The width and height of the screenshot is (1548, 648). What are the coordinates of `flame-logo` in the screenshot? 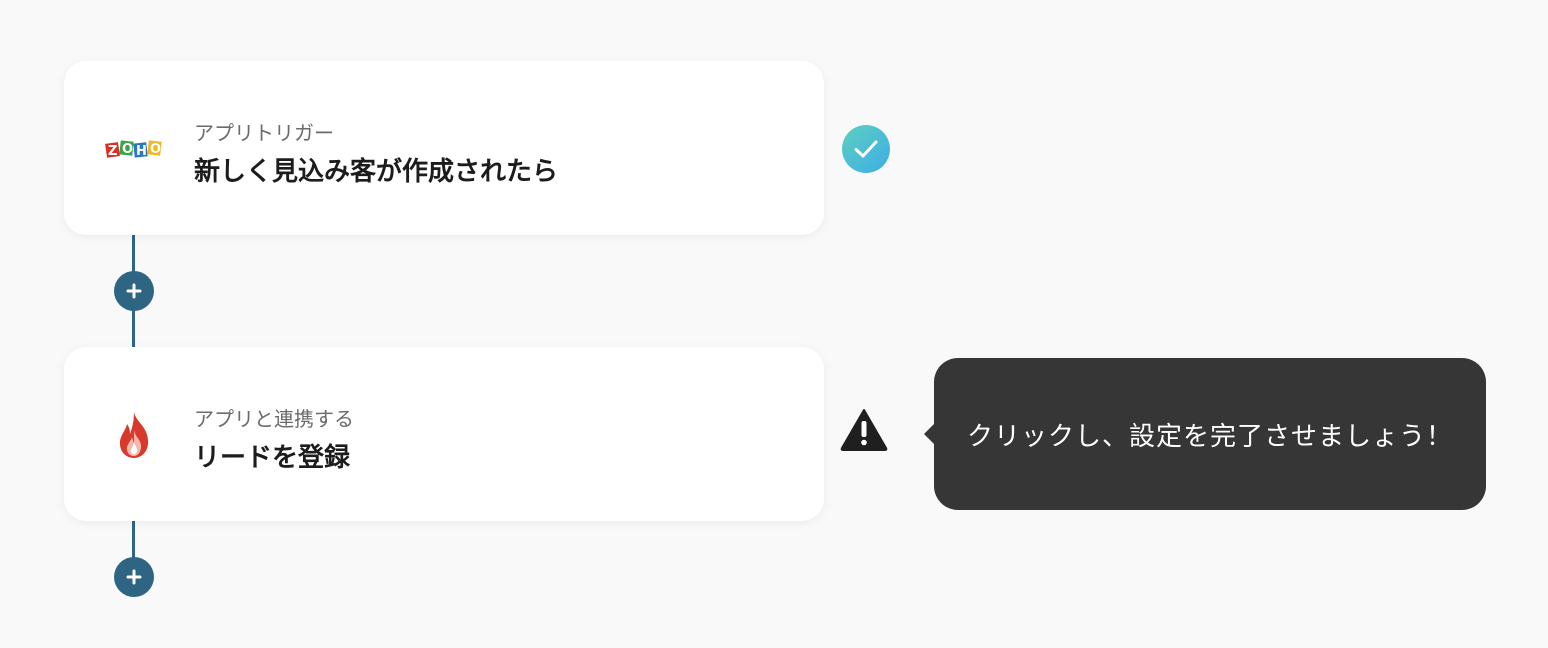 It's located at (134, 435).